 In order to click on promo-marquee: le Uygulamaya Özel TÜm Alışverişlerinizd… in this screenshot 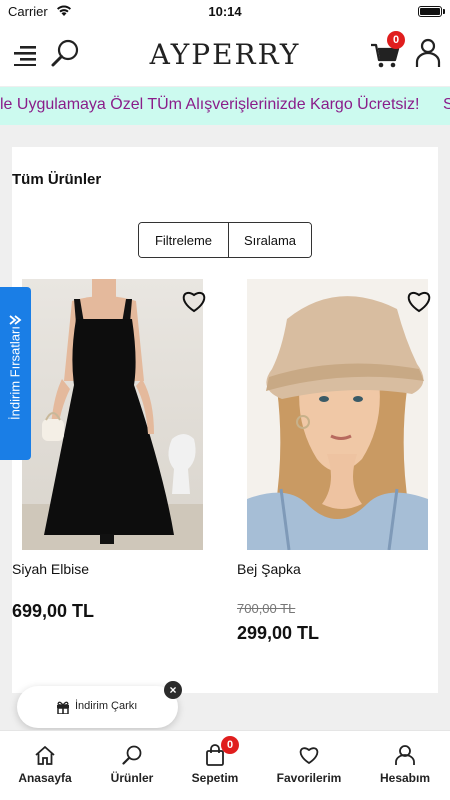, I will do `click(225, 106)`.